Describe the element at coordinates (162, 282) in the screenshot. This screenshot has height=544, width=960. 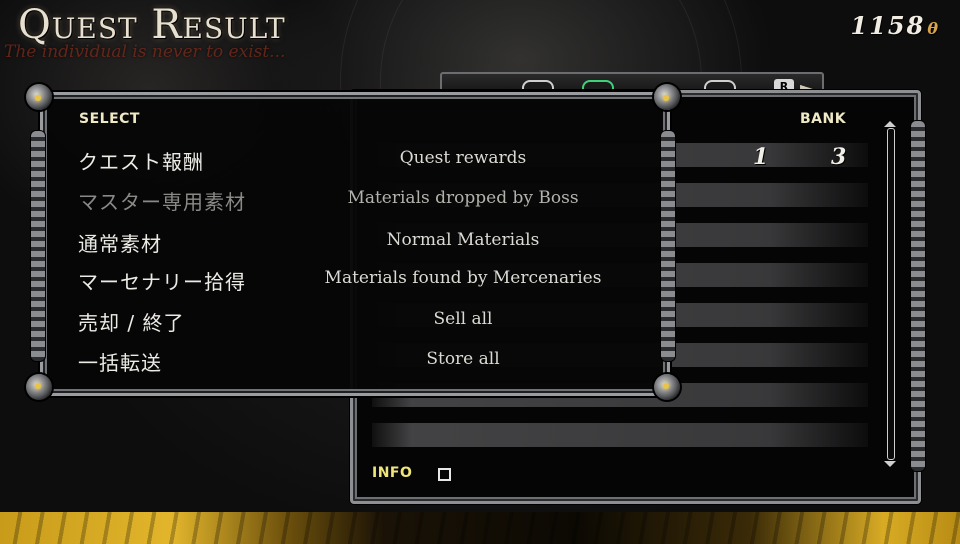
I see `menu-item-jp-label: マーセナリー拾得` at that location.